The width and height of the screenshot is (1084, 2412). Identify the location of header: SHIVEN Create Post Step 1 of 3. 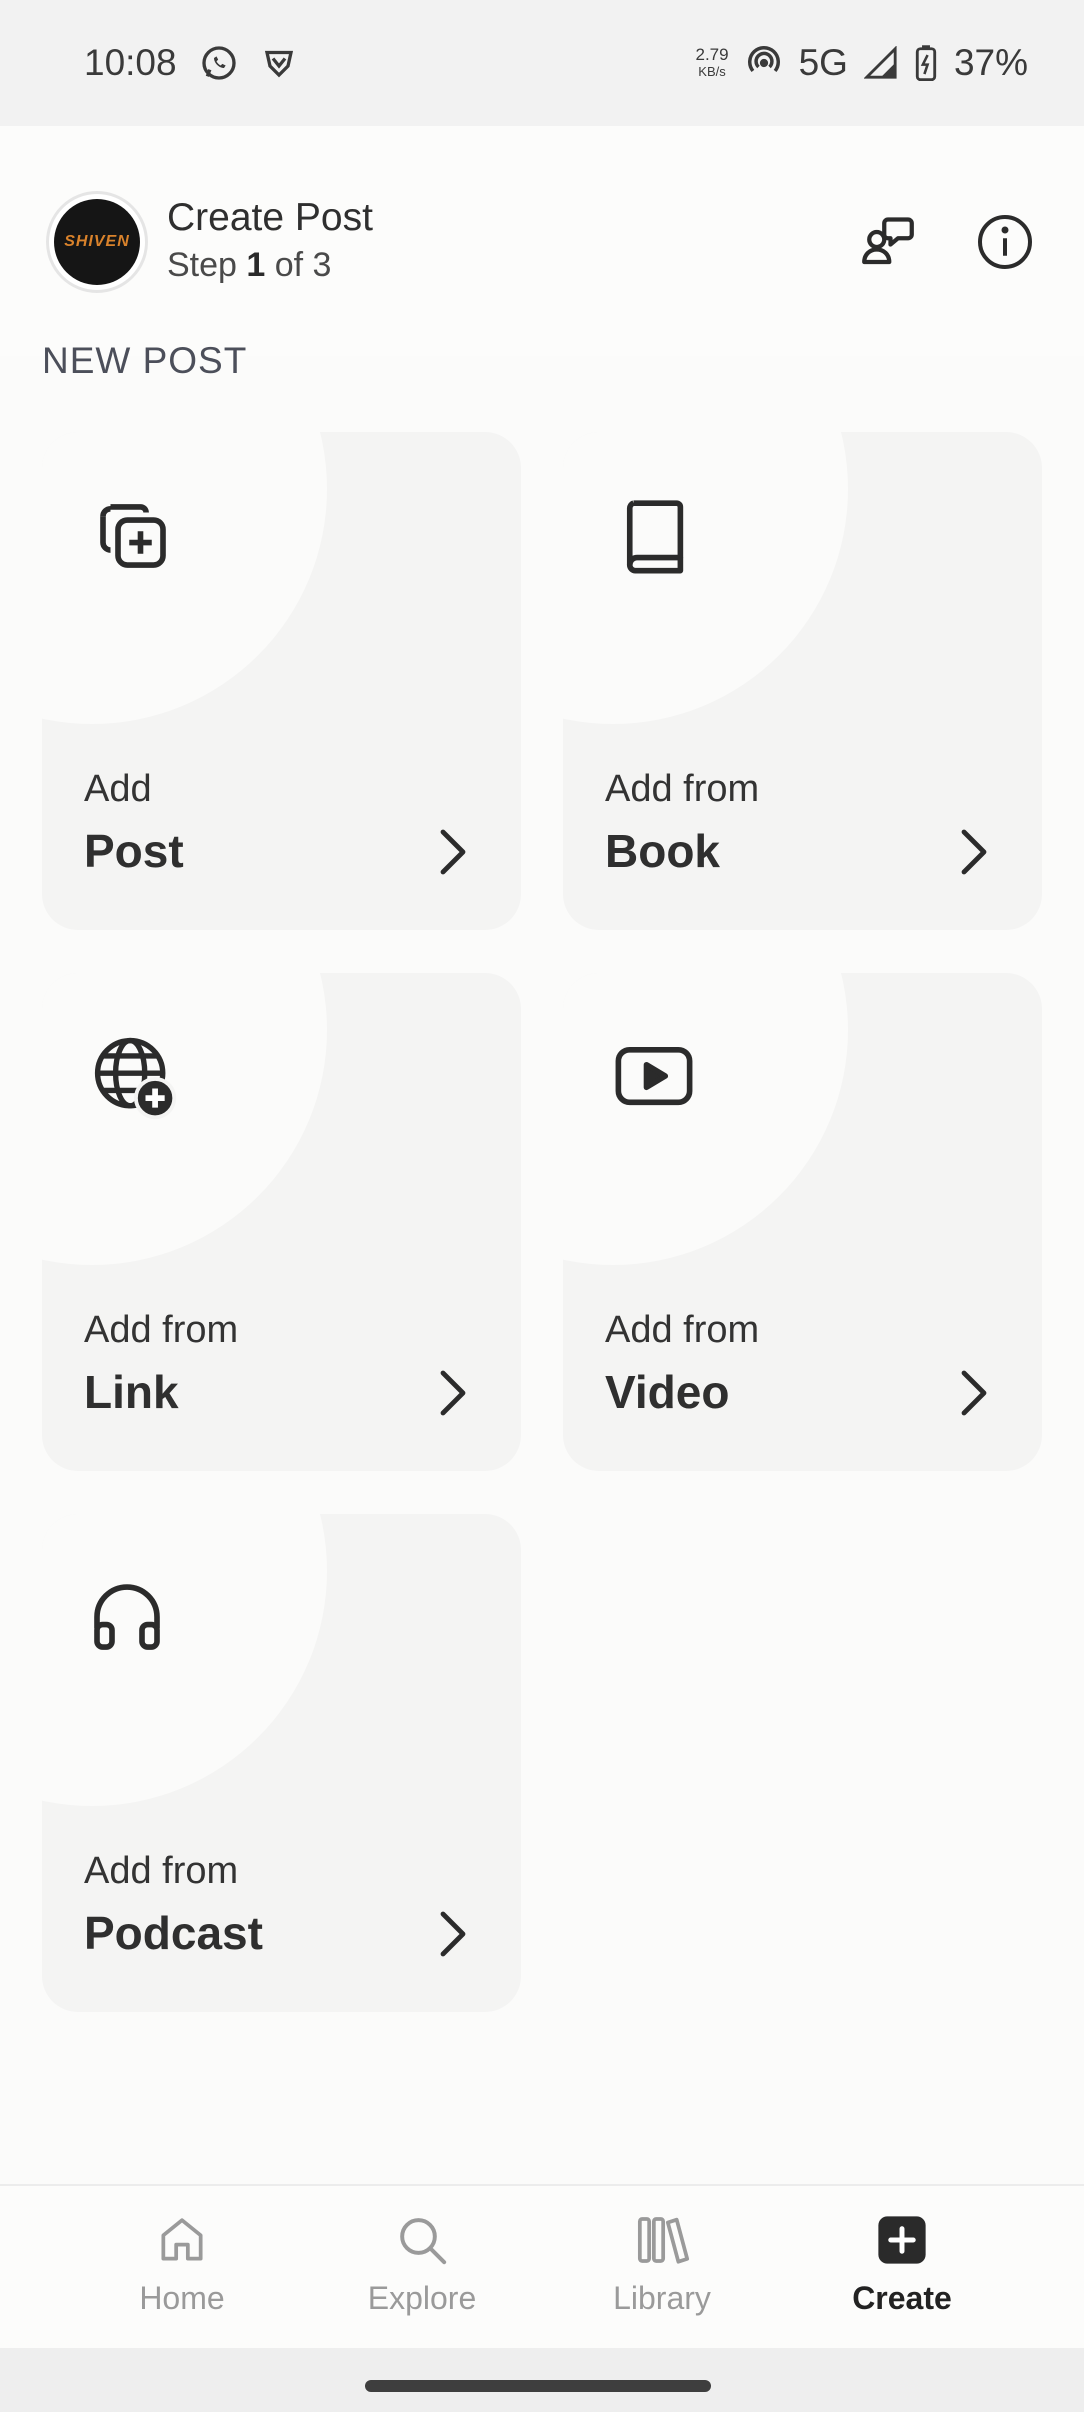
(542, 241).